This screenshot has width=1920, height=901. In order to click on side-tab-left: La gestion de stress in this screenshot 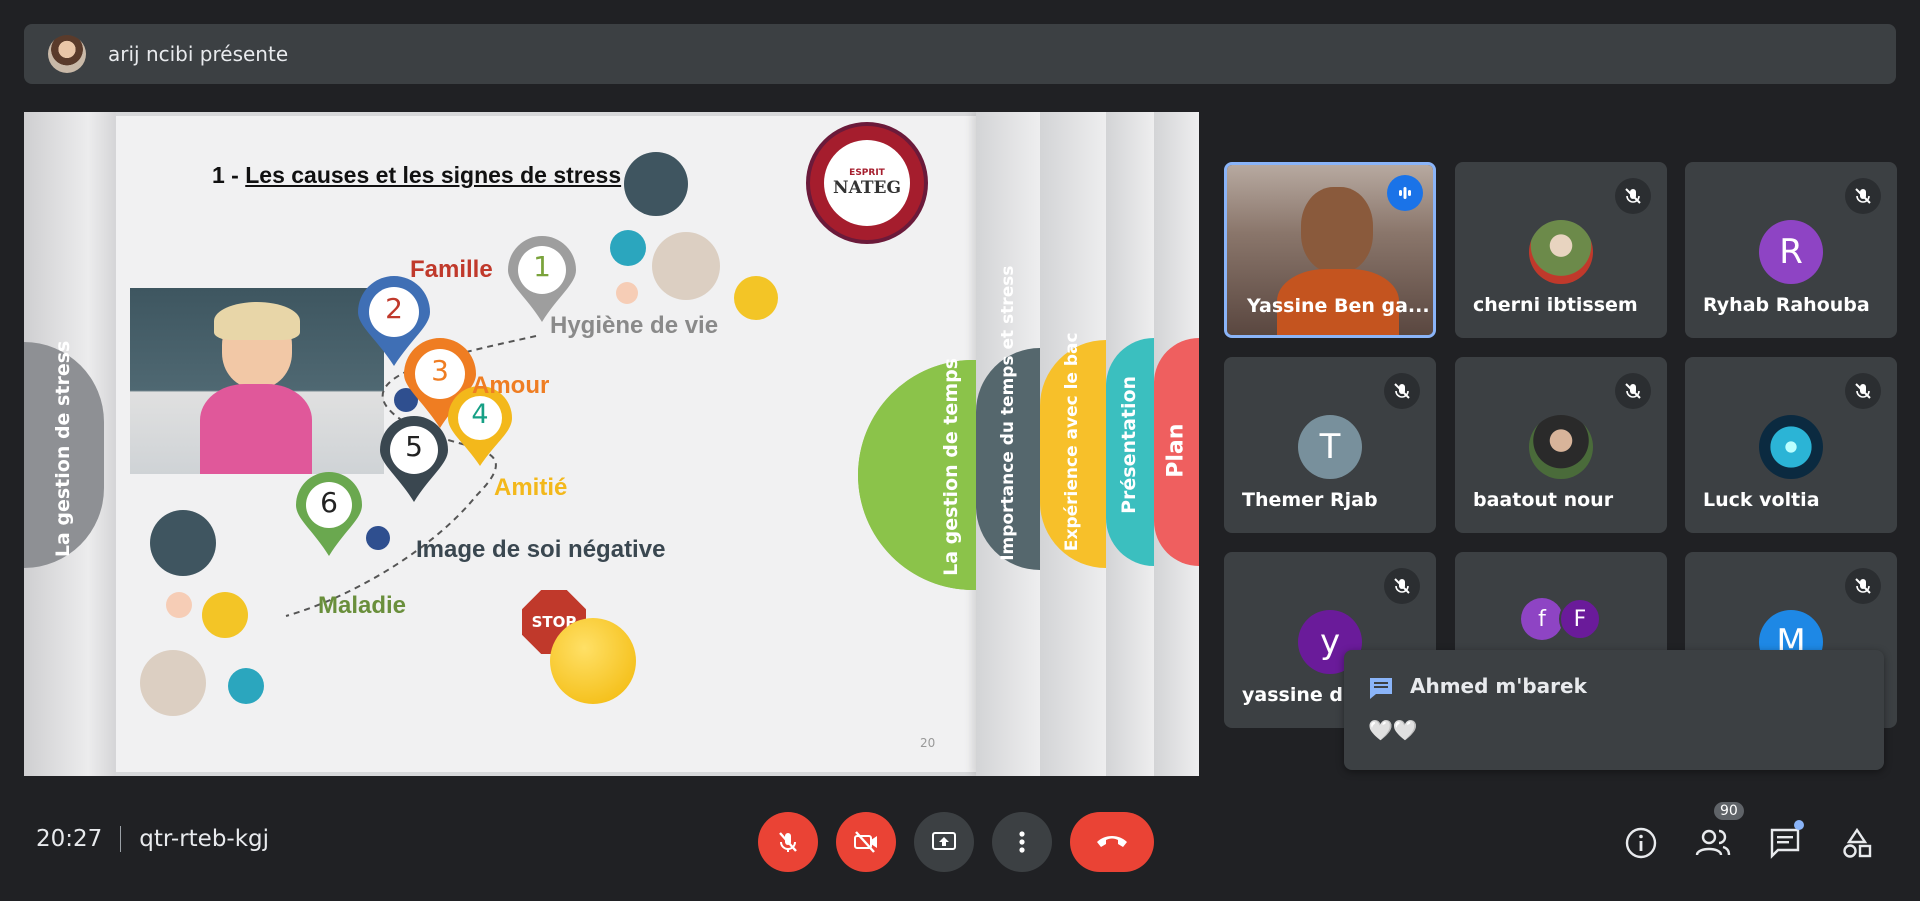, I will do `click(70, 444)`.